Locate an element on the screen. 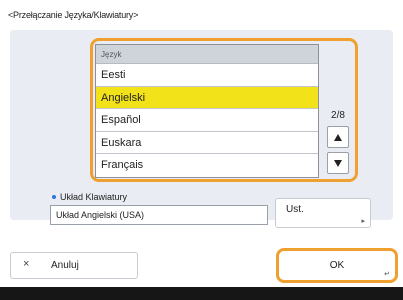 The height and width of the screenshot is (300, 403). cancel-label: Anuluj is located at coordinates (65, 265).